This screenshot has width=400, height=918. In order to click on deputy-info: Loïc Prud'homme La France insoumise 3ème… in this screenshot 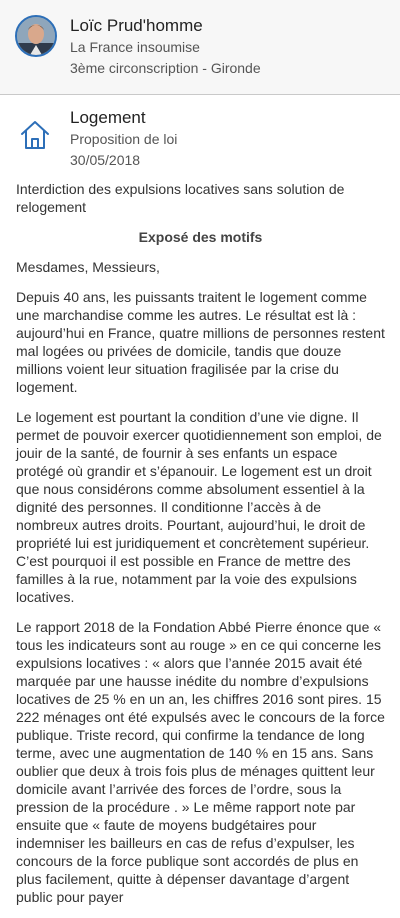, I will do `click(165, 47)`.